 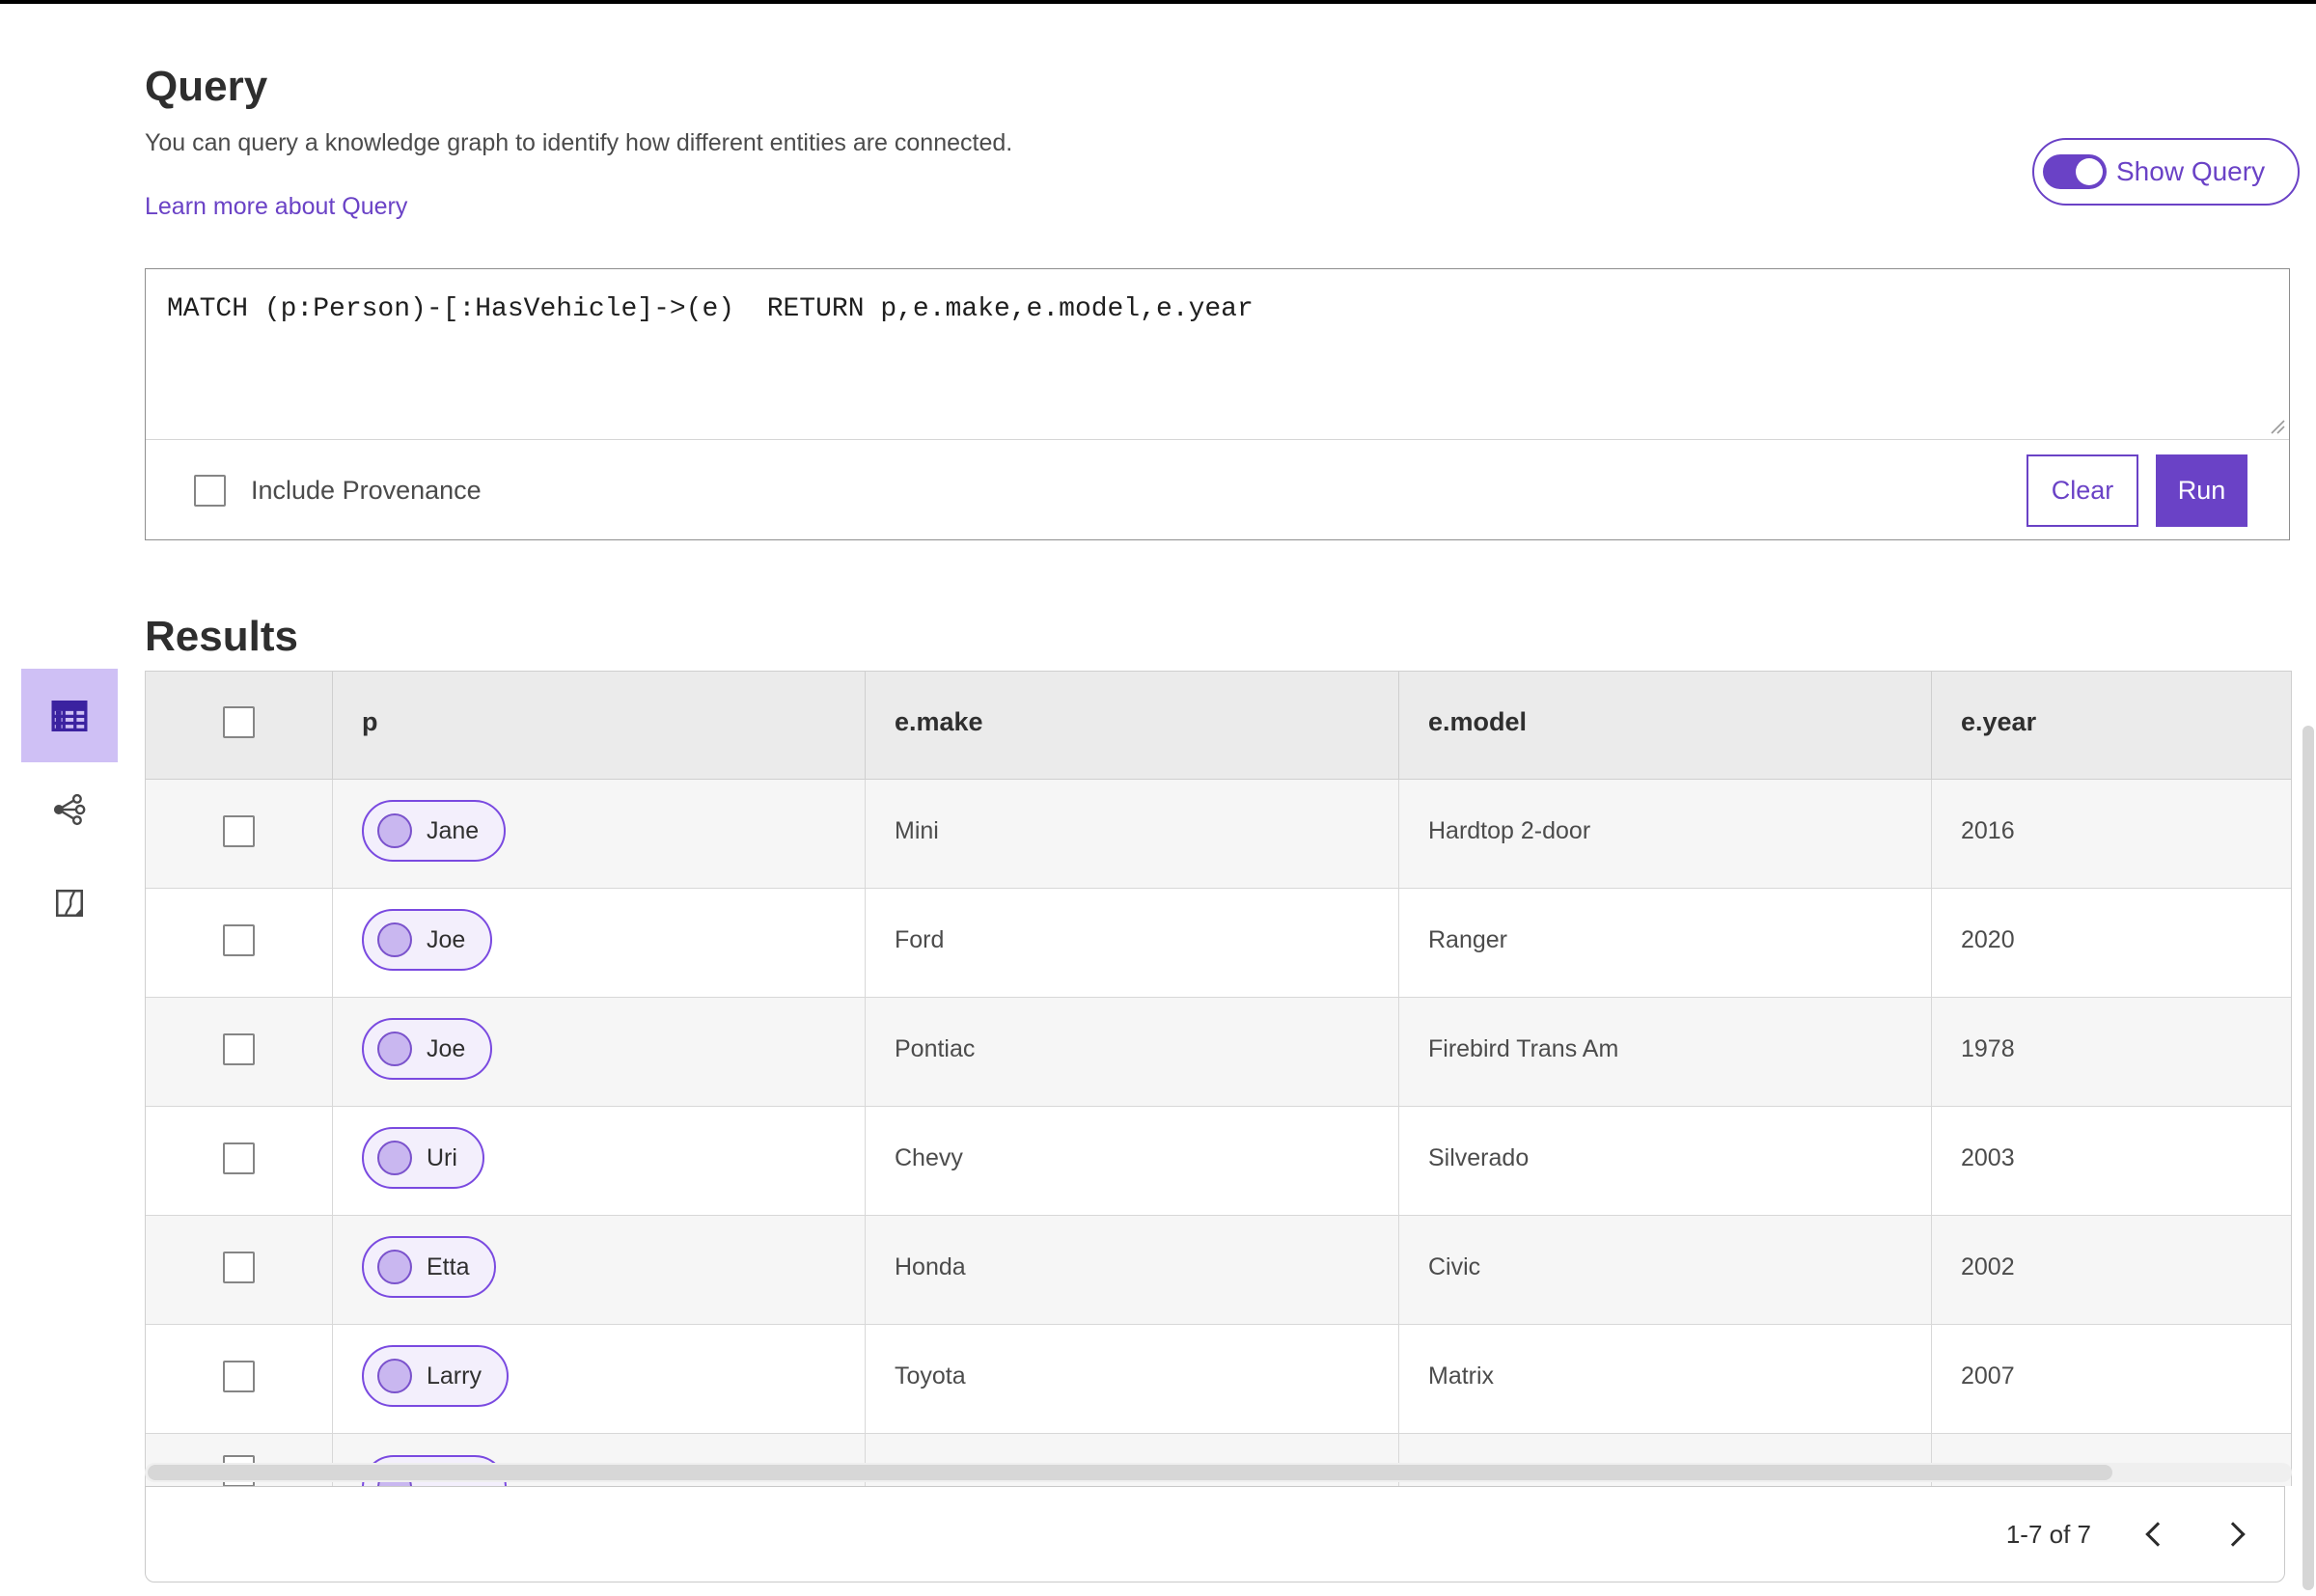 I want to click on window-top-border, so click(x=1158, y=2).